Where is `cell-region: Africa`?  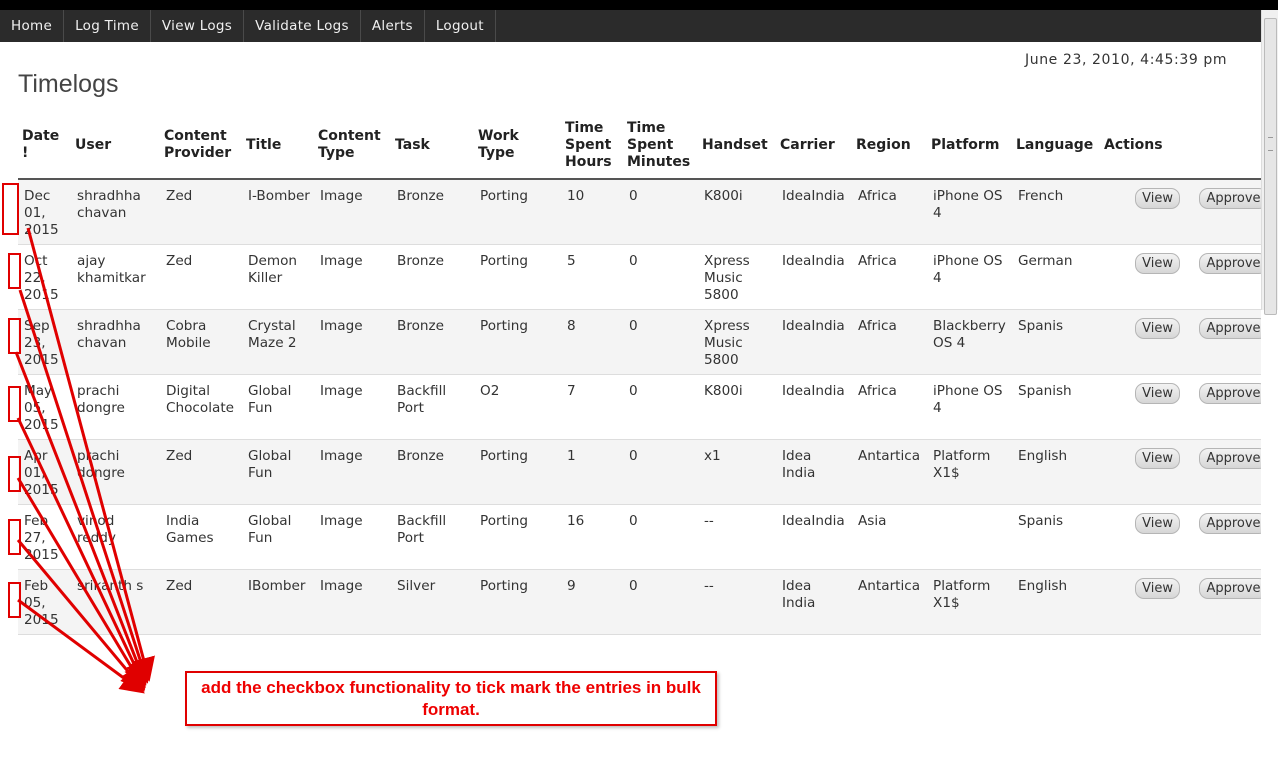 cell-region: Africa is located at coordinates (889, 277).